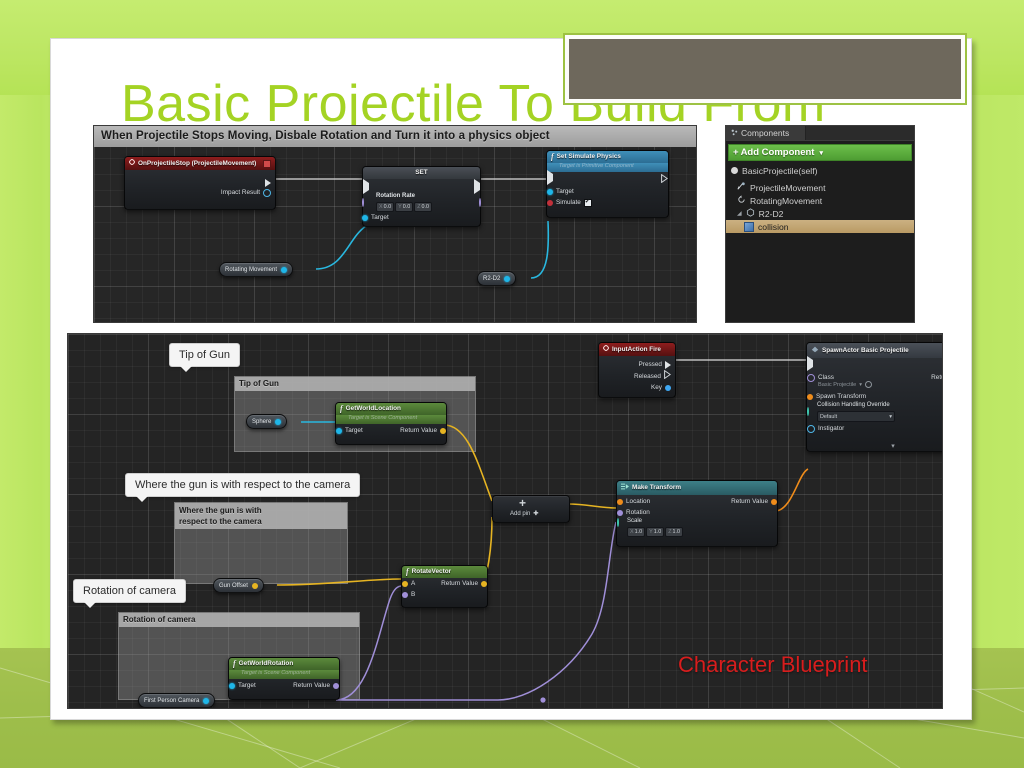 The width and height of the screenshot is (1024, 768). I want to click on component-label: RotatingMovement, so click(786, 200).